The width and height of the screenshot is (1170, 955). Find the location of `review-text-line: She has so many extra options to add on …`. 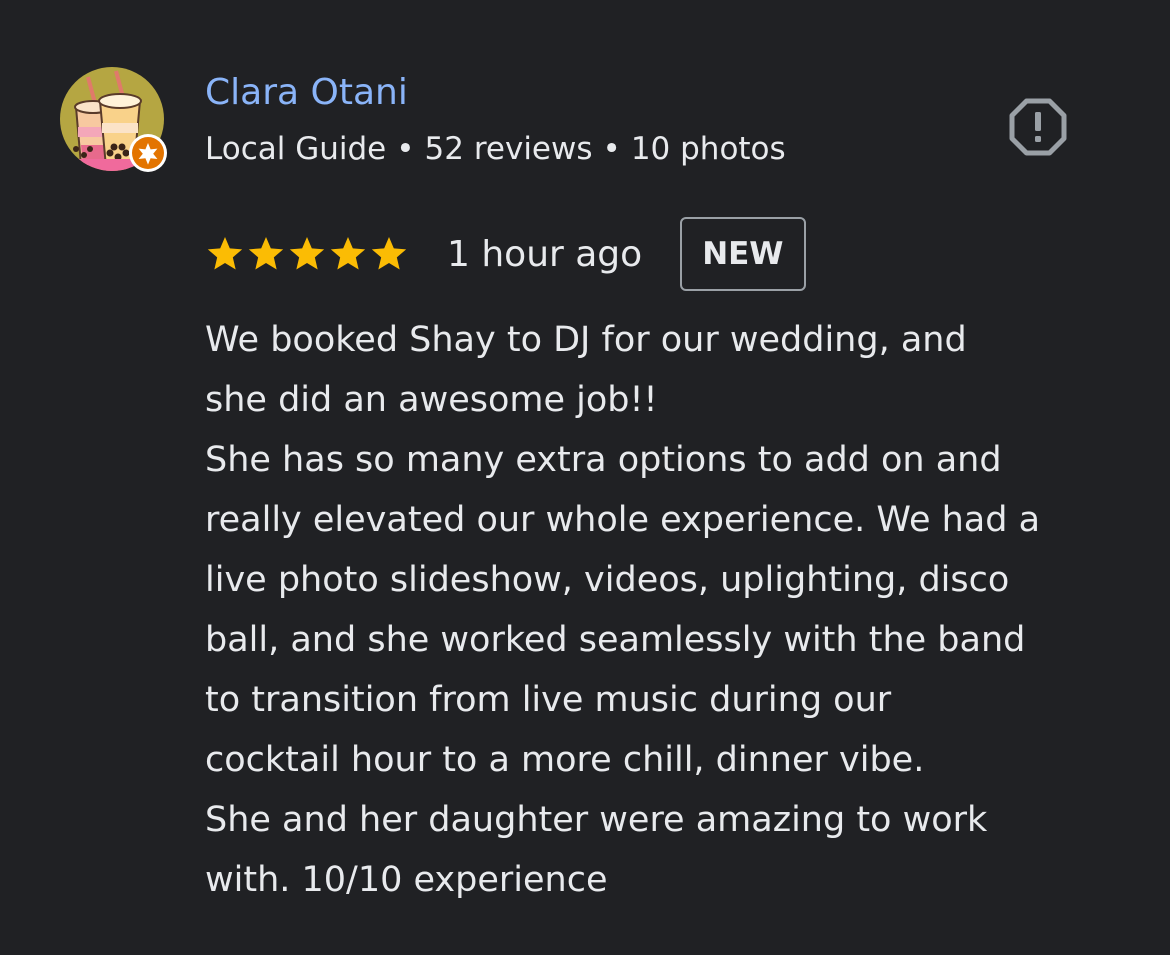

review-text-line: She has so many extra options to add on … is located at coordinates (603, 460).